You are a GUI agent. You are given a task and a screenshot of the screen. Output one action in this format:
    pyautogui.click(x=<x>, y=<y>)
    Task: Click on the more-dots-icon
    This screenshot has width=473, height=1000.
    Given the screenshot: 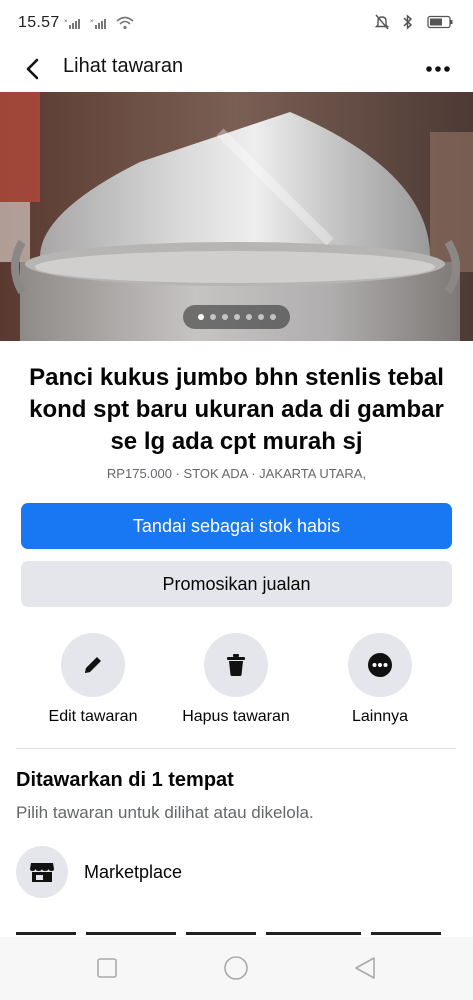 What is the action you would take?
    pyautogui.click(x=438, y=69)
    